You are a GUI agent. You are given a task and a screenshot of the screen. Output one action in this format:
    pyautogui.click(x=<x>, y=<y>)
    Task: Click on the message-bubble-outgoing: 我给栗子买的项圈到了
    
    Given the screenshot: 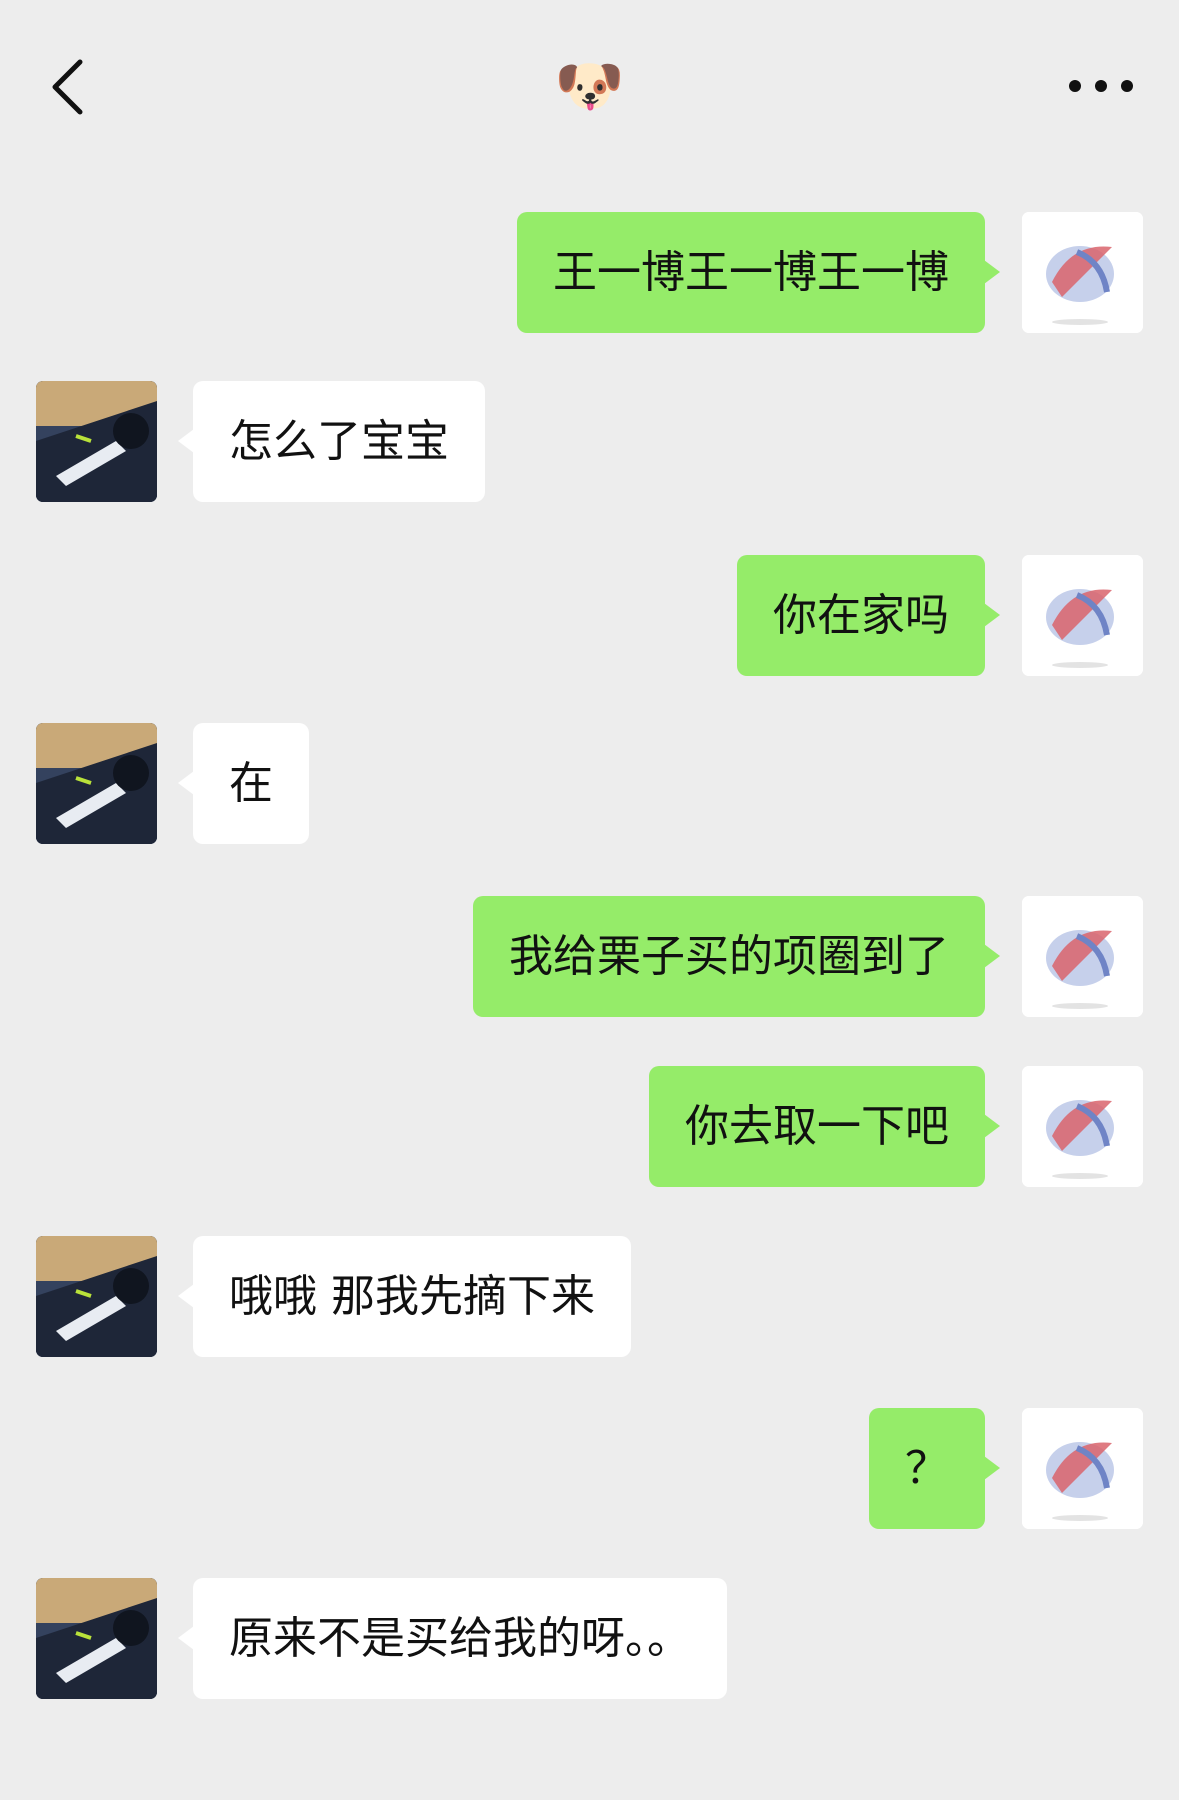 What is the action you would take?
    pyautogui.click(x=736, y=956)
    